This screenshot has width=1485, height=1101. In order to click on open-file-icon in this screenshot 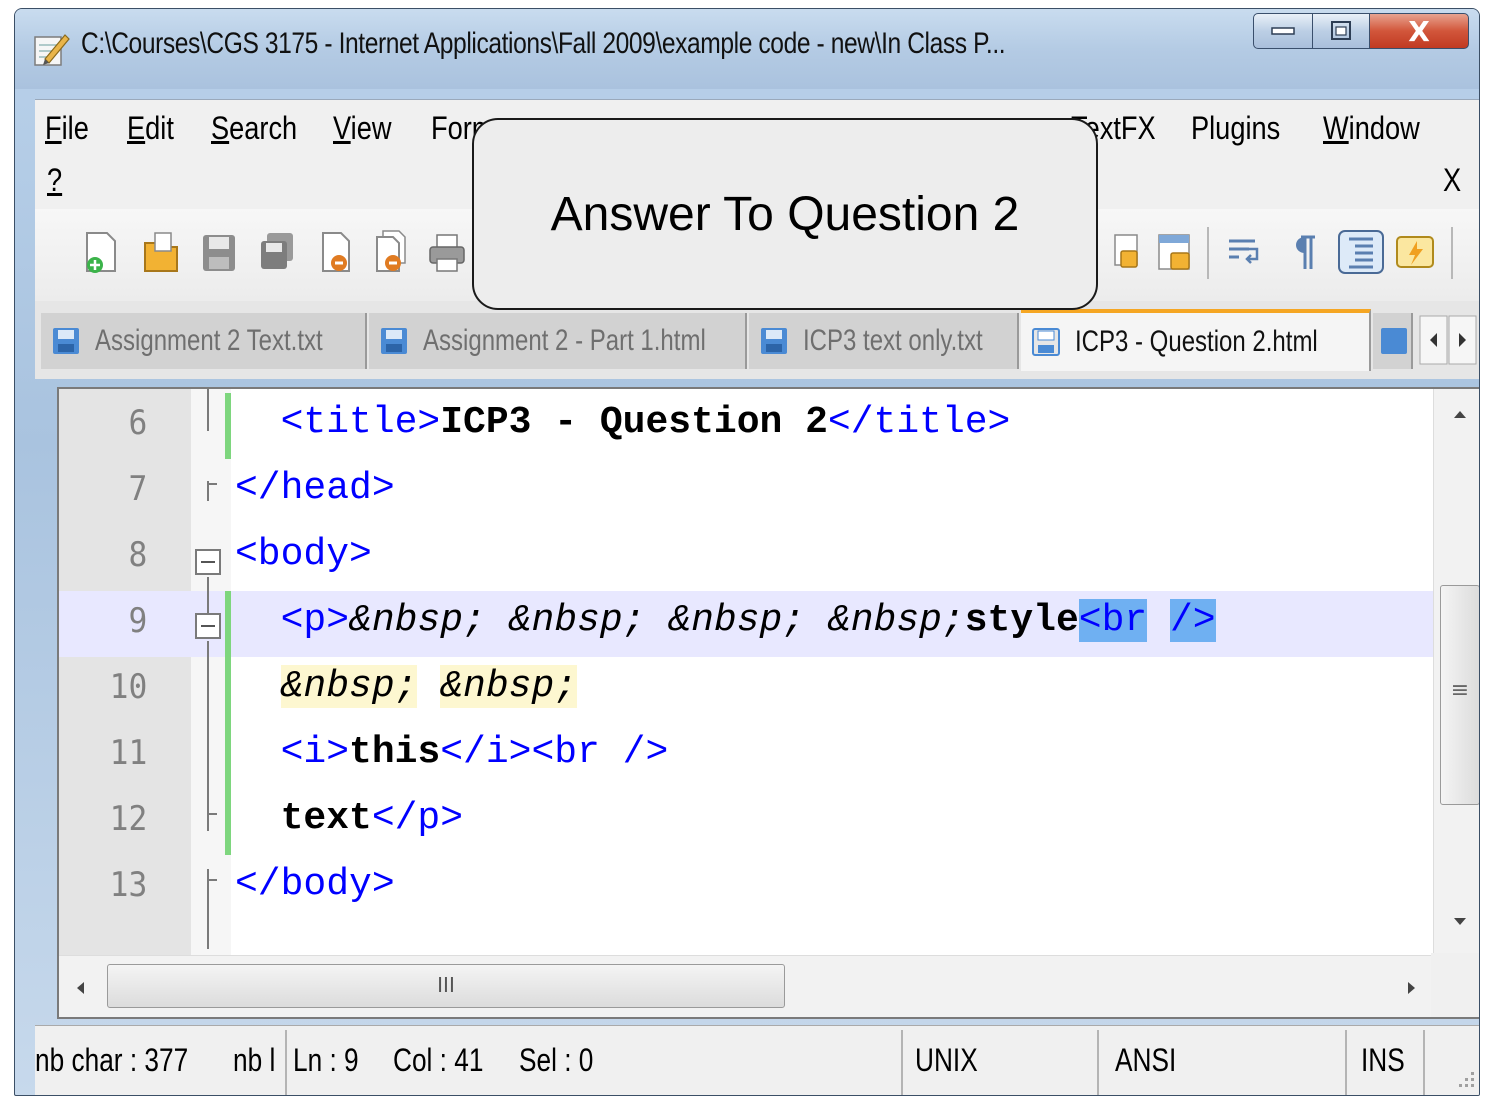, I will do `click(161, 252)`.